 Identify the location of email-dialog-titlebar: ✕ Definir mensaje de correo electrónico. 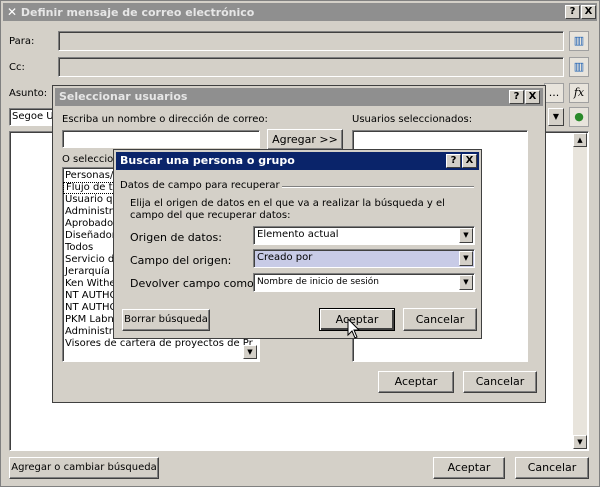
(300, 12).